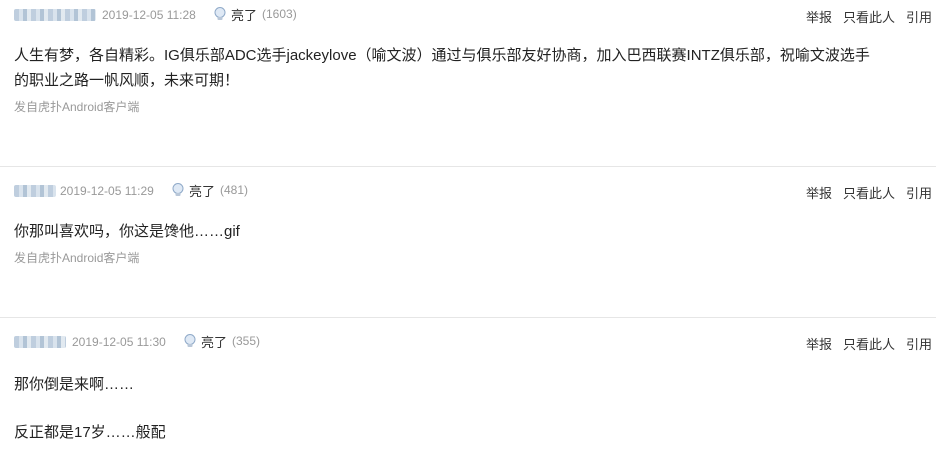  I want to click on content-line: 反正都是17岁……般配, so click(90, 432).